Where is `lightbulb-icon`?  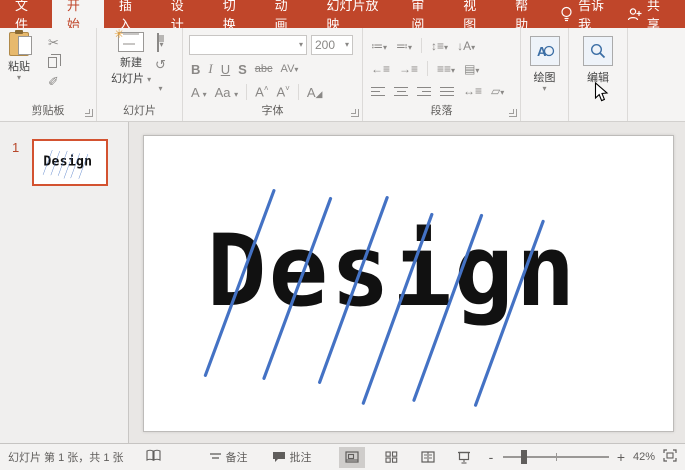
lightbulb-icon is located at coordinates (566, 14).